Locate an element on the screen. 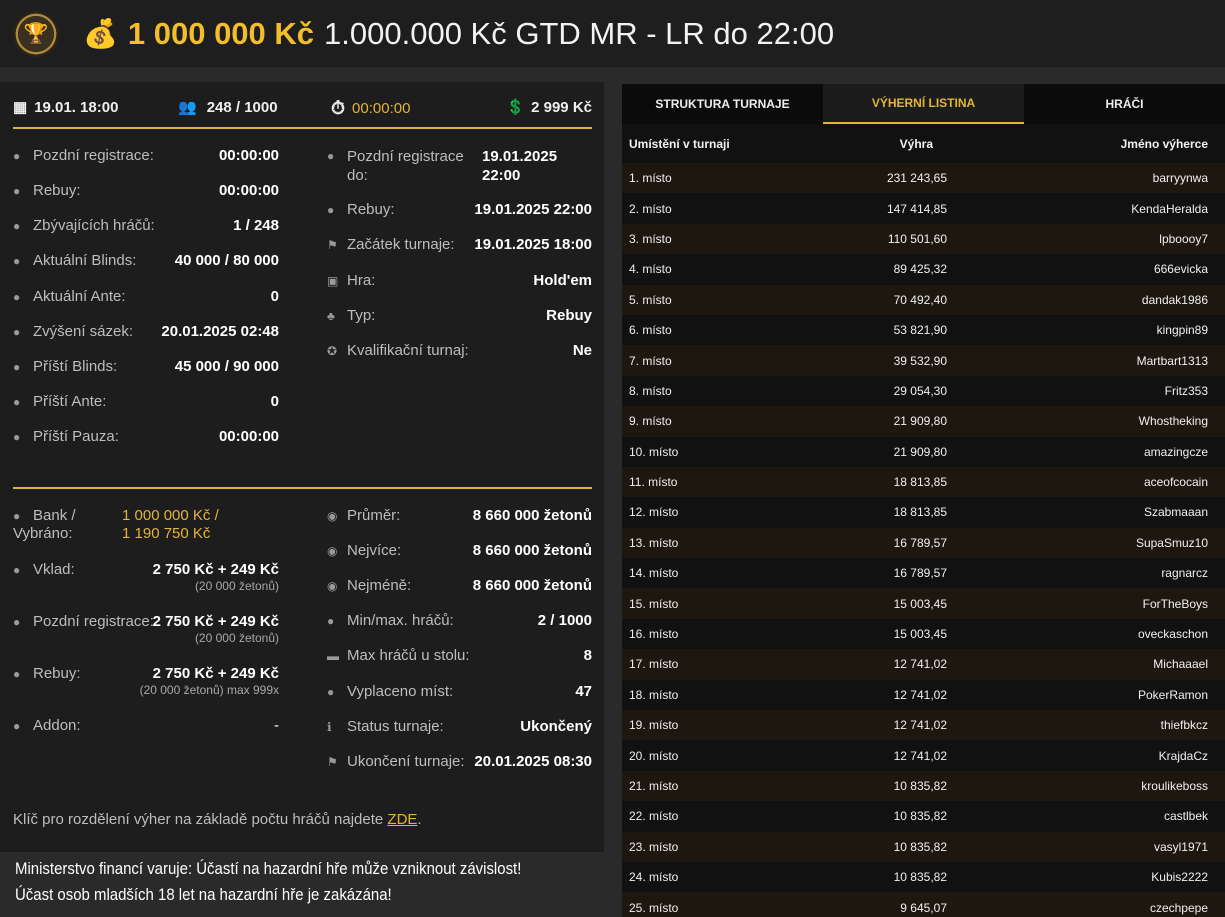 This screenshot has height=917, width=1225. prize-cell: 39 532,90 is located at coordinates (920, 360).